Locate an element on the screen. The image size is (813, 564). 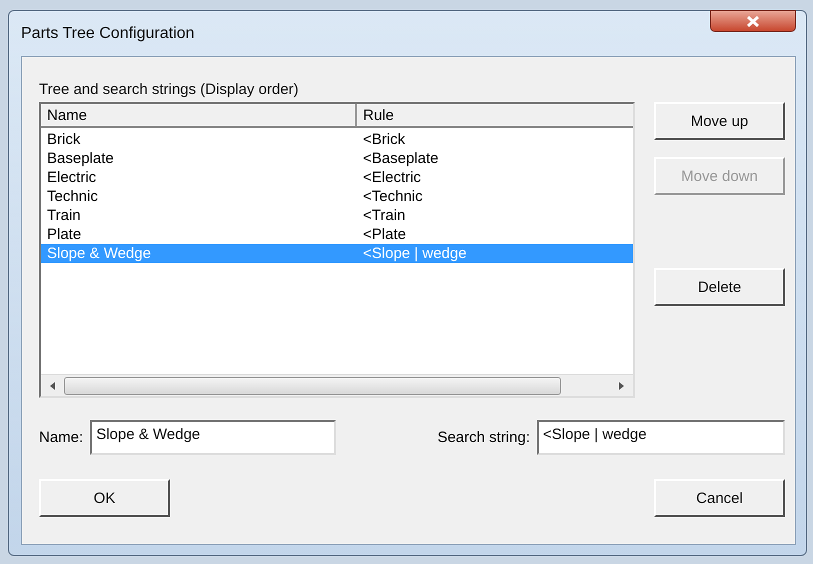
name-text: Plate is located at coordinates (64, 234).